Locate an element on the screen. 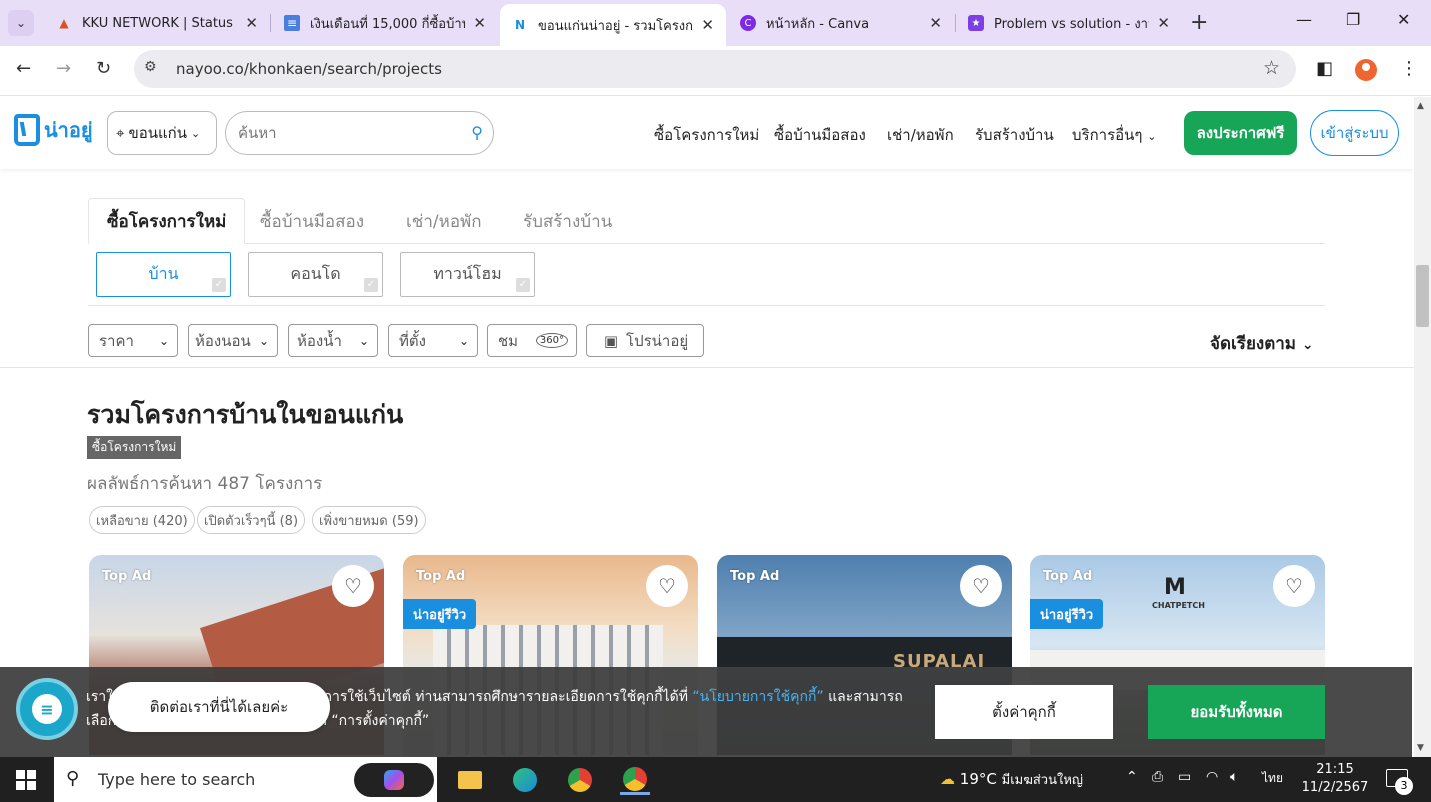 Image resolution: width=1431 pixels, height=802 pixels. forward-icon: → is located at coordinates (63, 68).